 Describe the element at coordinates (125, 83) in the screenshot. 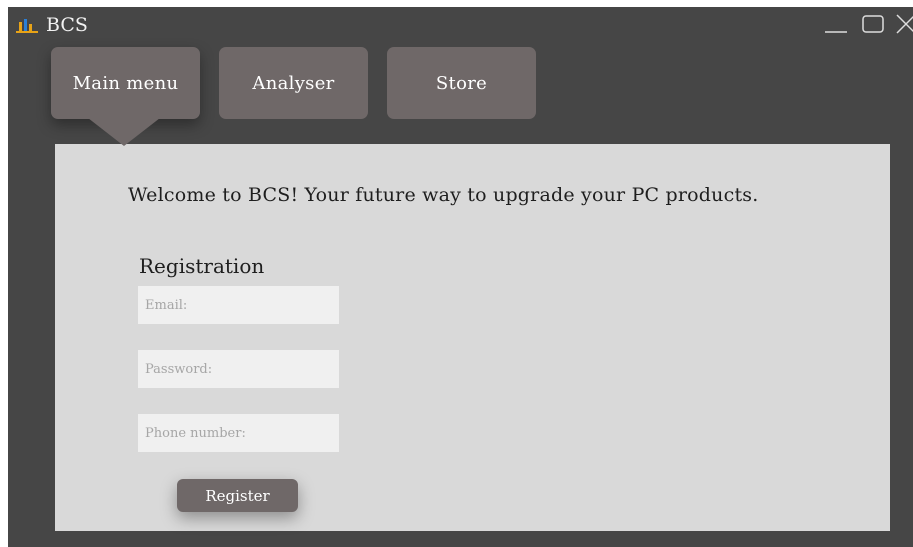

I see `tab-main-menu: Main menu` at that location.